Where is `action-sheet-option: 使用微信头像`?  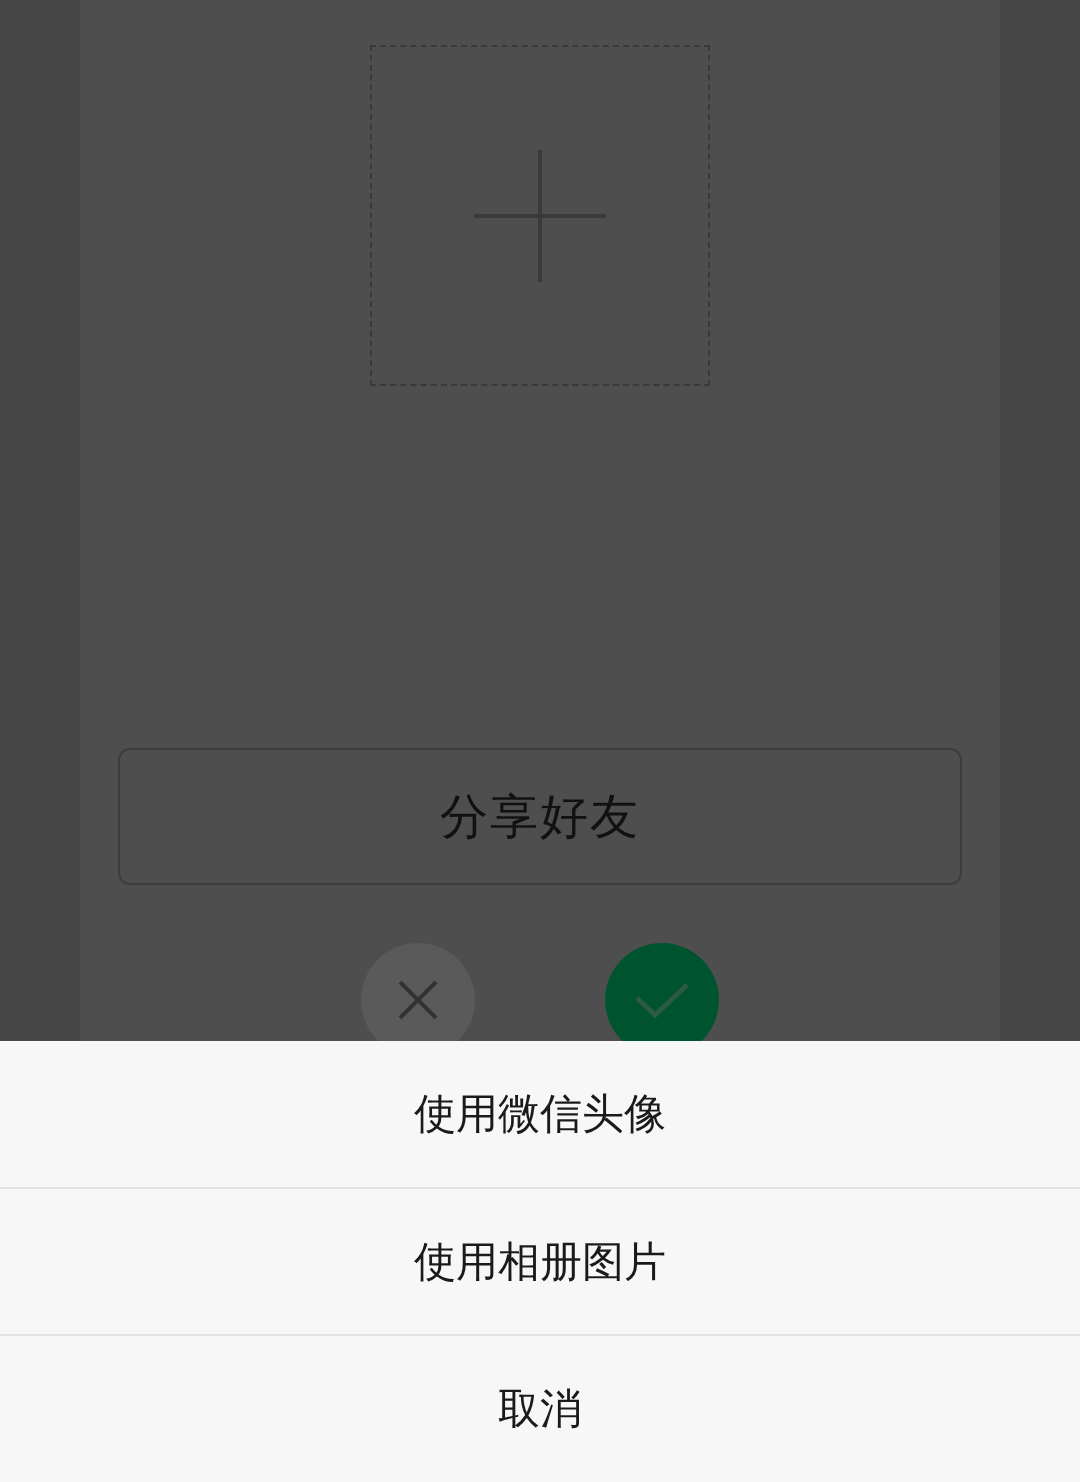 action-sheet-option: 使用微信头像 is located at coordinates (540, 1115).